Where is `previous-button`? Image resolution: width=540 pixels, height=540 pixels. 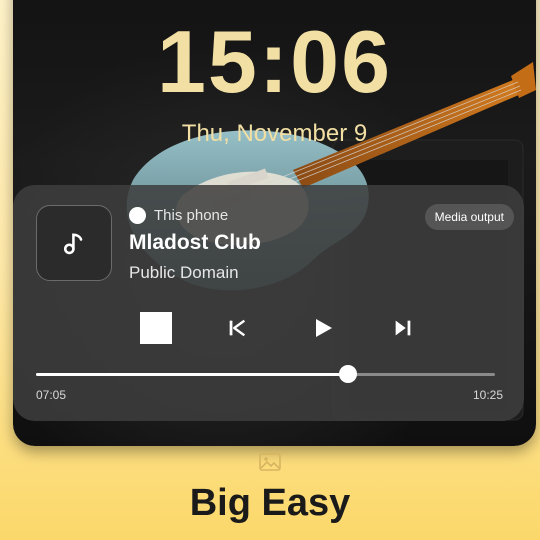 previous-button is located at coordinates (237, 328).